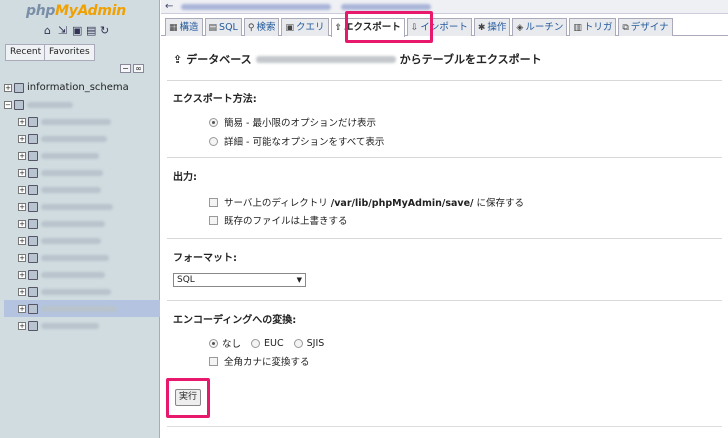  What do you see at coordinates (215, 99) in the screenshot?
I see `export-method-heading: エクスポート方法:` at bounding box center [215, 99].